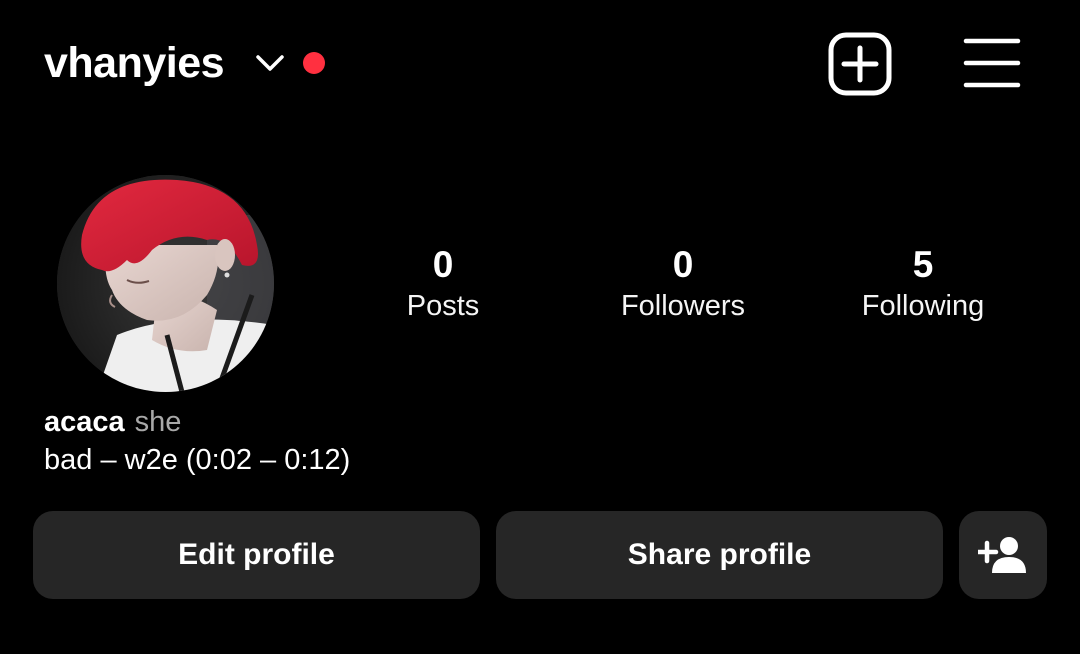 The image size is (1080, 654). I want to click on avatar, so click(165, 283).